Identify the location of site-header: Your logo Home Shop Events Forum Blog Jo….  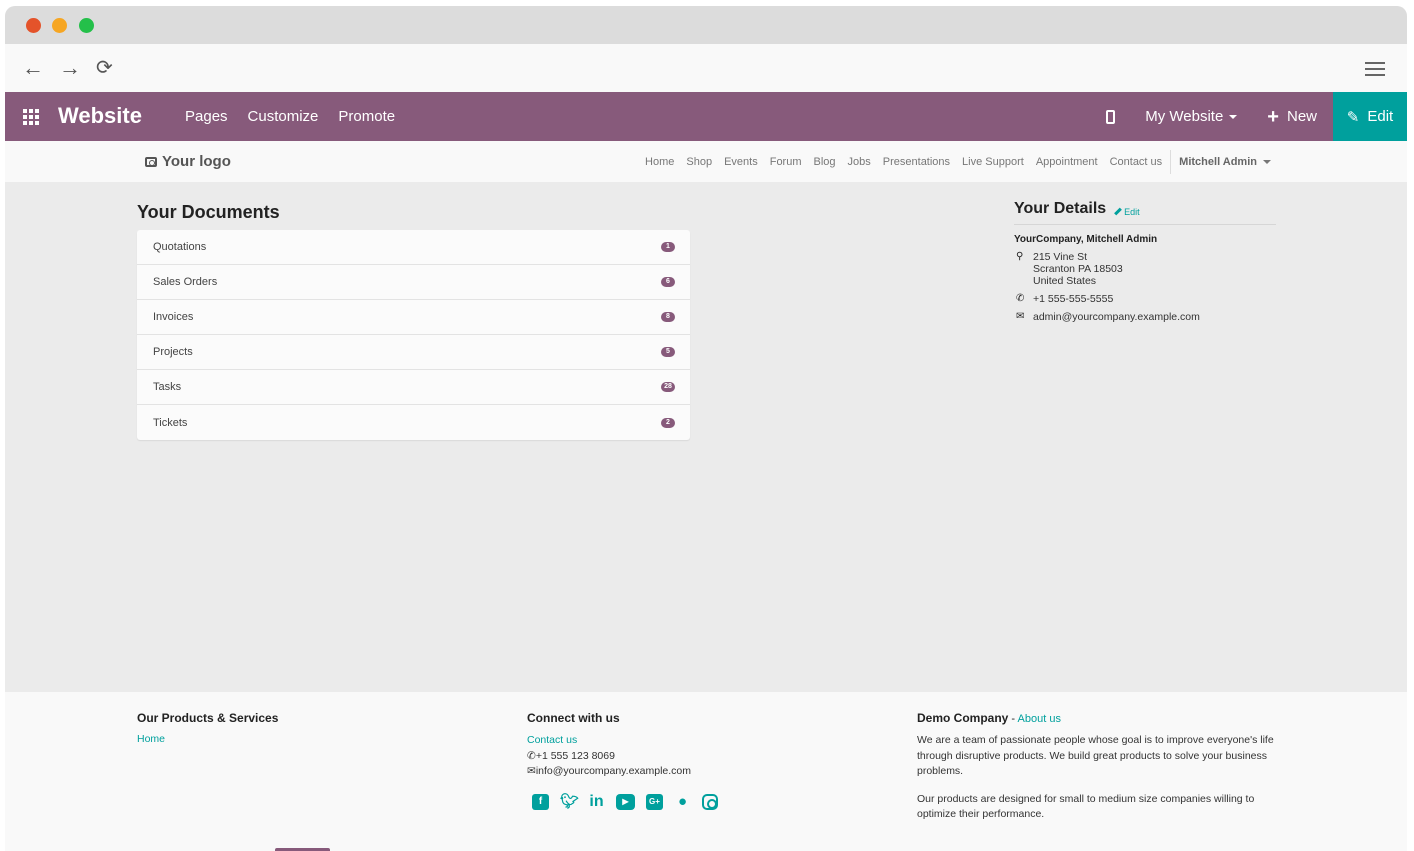
(706, 161).